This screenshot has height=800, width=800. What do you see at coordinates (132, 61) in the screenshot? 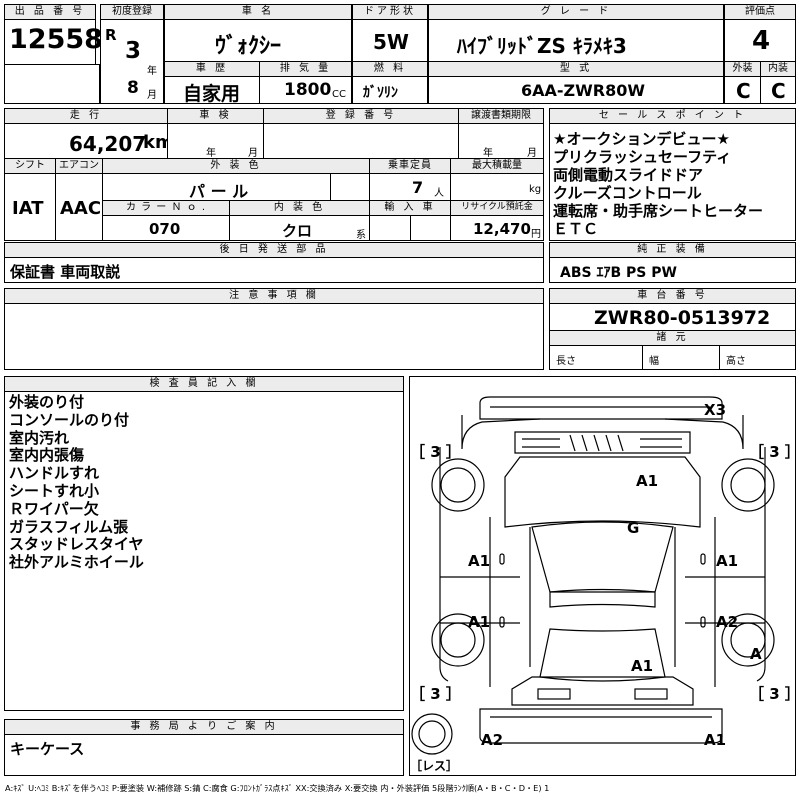
I see `first-reg-cell: R 3 年 8 月` at bounding box center [132, 61].